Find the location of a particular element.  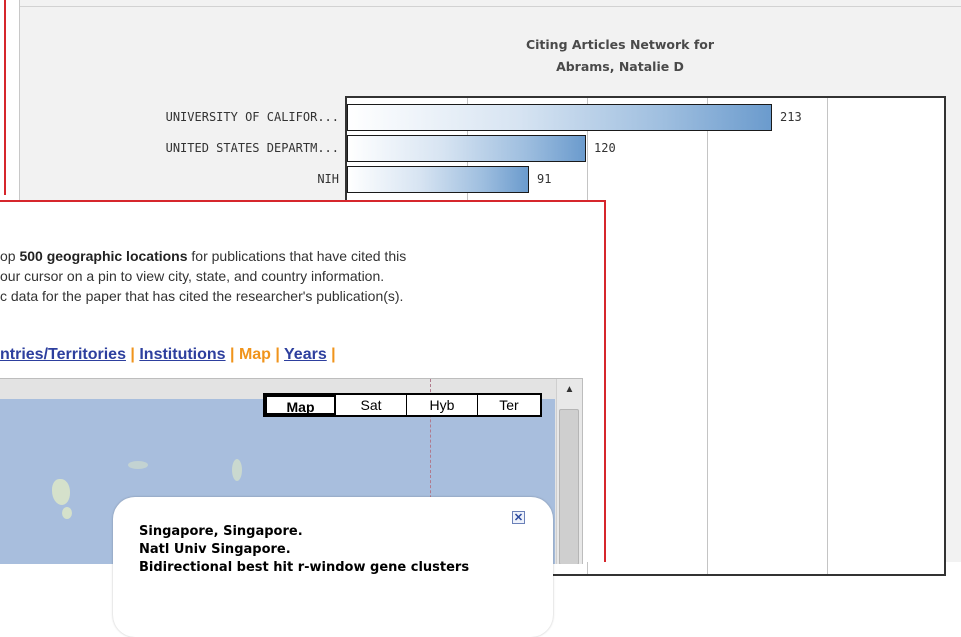

chart-title-line2: Abrams, Natalie D is located at coordinates (620, 66).